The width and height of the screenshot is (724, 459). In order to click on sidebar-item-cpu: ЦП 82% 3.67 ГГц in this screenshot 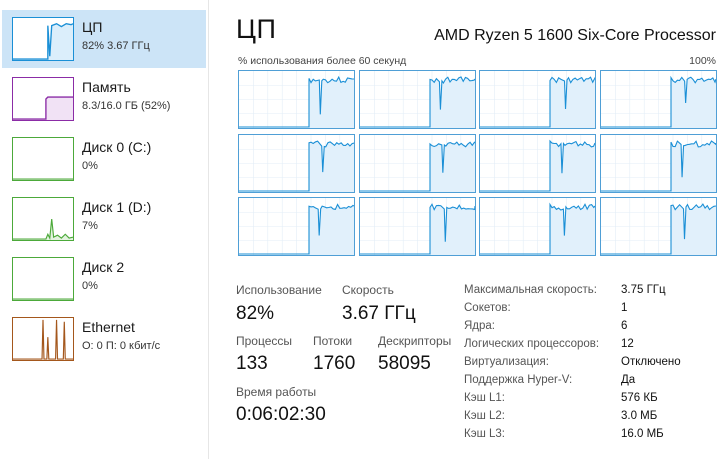, I will do `click(104, 39)`.